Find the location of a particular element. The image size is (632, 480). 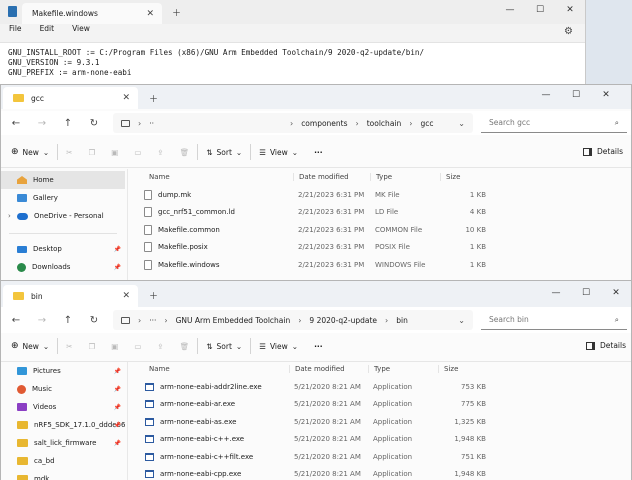

breadcrumb-overflow: ·· is located at coordinates (151, 123).